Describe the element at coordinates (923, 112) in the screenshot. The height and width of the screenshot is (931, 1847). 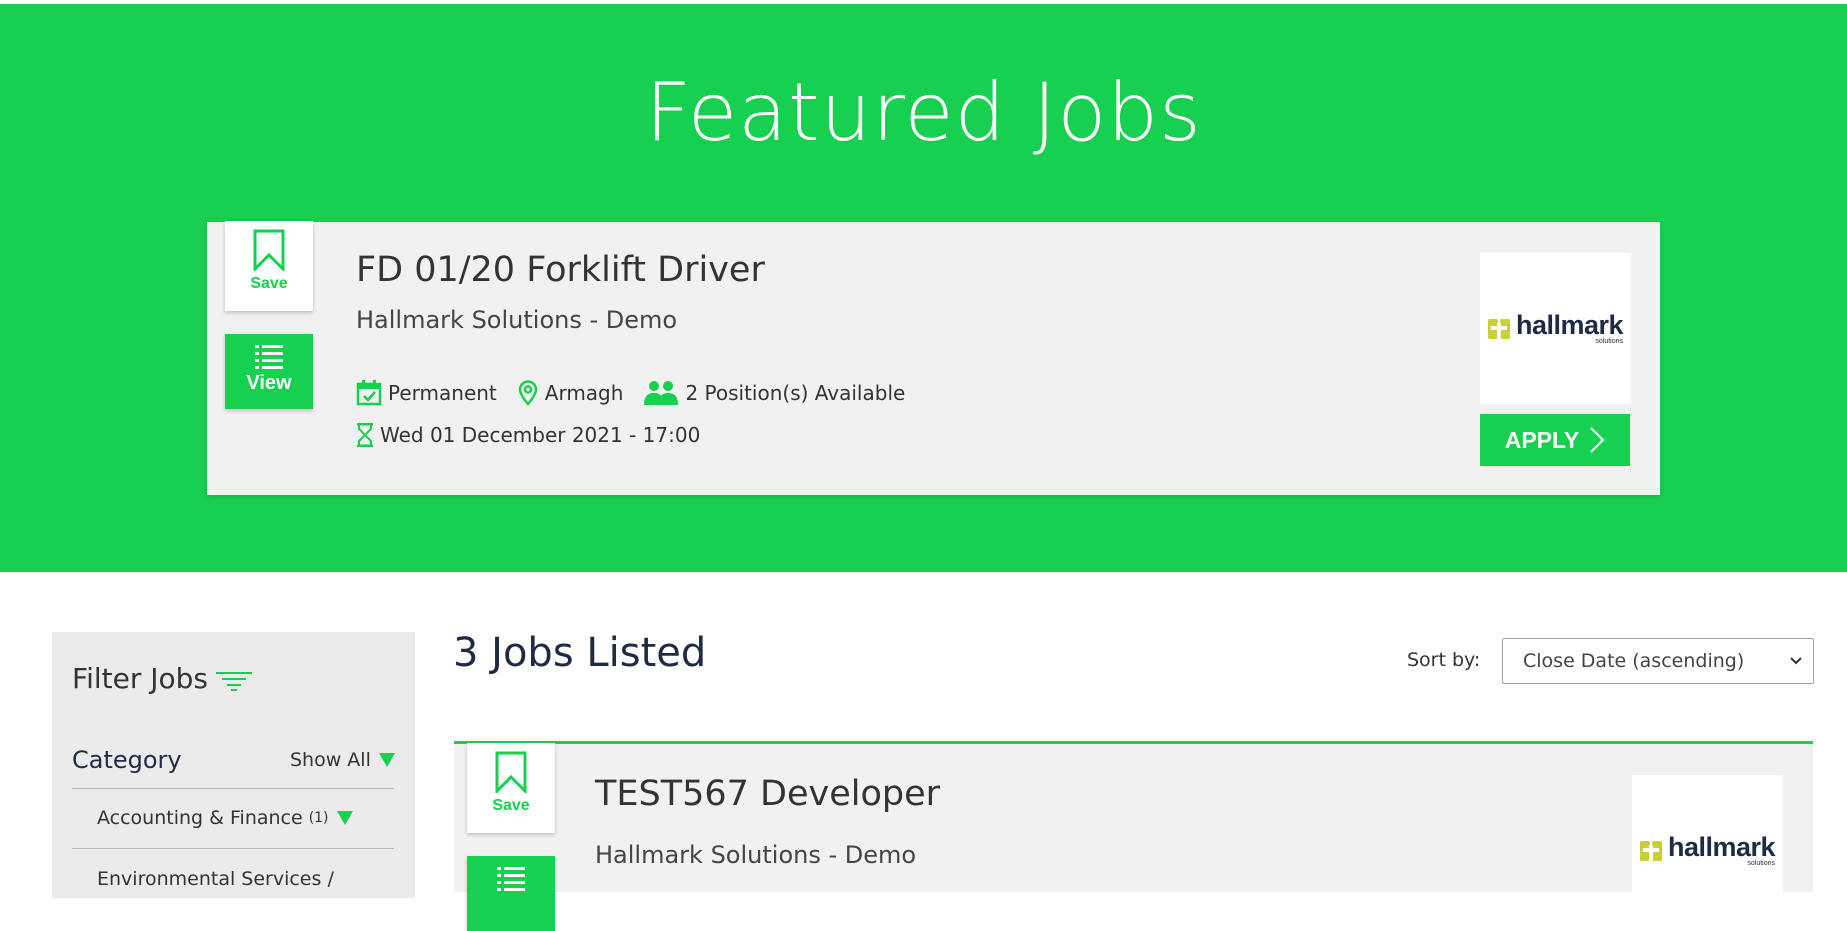
I see `featured-jobs-heading: Featured Jobs` at that location.